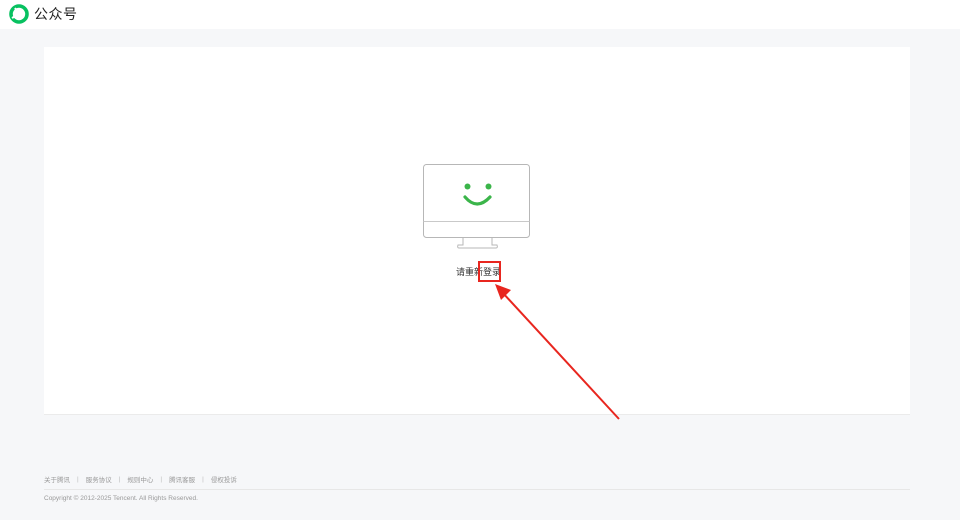 The width and height of the screenshot is (960, 520). I want to click on footer-link-about: 关于腾讯, so click(57, 479).